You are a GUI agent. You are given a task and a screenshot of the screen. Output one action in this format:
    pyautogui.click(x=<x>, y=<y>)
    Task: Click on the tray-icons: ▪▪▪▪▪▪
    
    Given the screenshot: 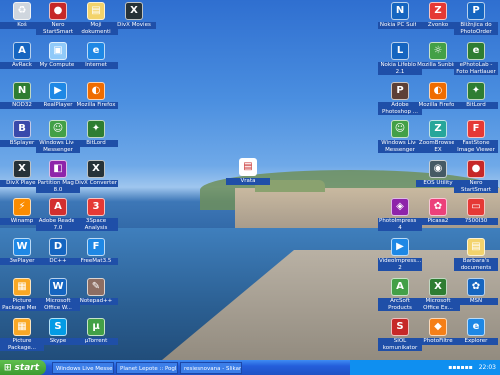 What is the action you would take?
    pyautogui.click(x=460, y=367)
    